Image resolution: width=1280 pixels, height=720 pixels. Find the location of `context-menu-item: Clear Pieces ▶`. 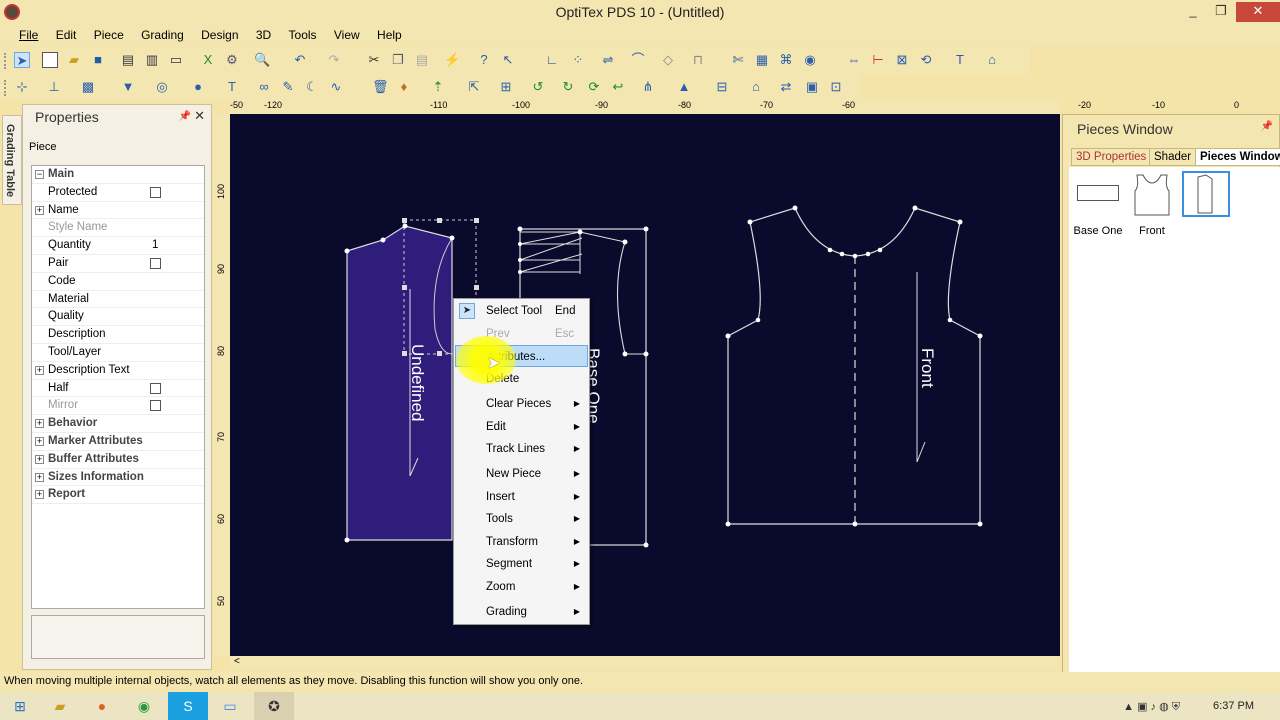

context-menu-item: Clear Pieces ▶ is located at coordinates (521, 404).